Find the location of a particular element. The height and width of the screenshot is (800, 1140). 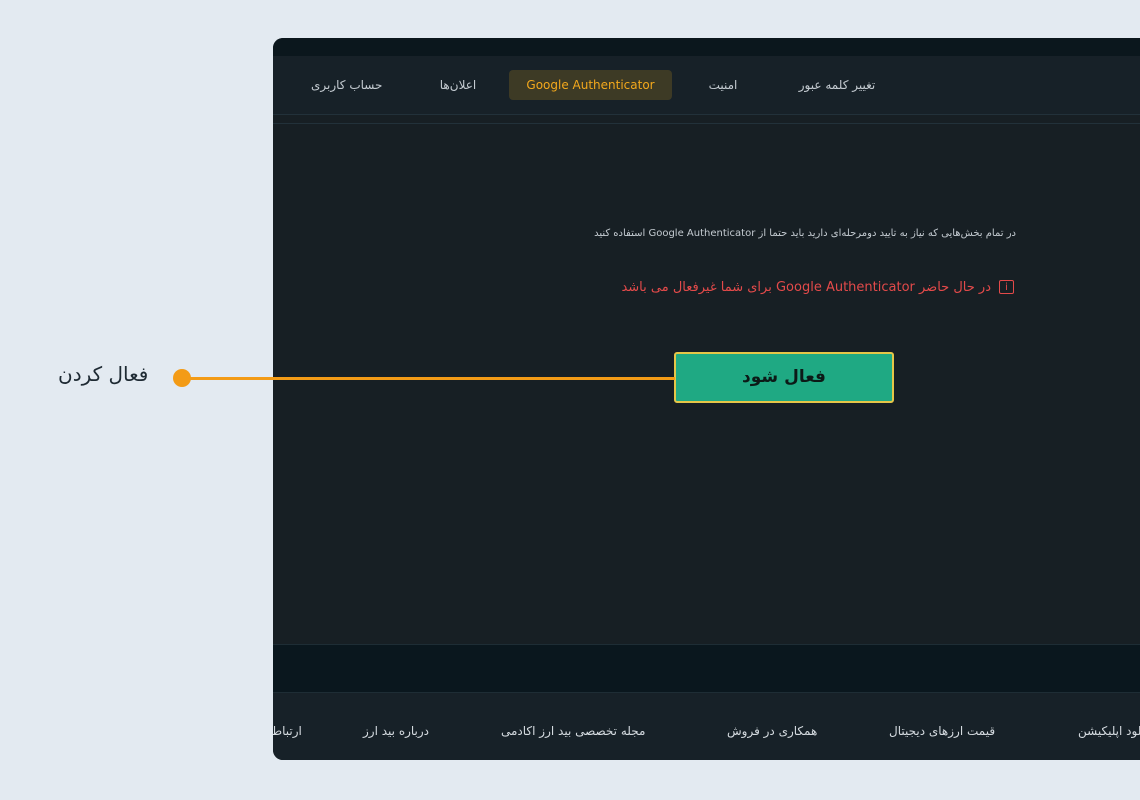

footer-link-contact: ارتباط is located at coordinates (287, 731).